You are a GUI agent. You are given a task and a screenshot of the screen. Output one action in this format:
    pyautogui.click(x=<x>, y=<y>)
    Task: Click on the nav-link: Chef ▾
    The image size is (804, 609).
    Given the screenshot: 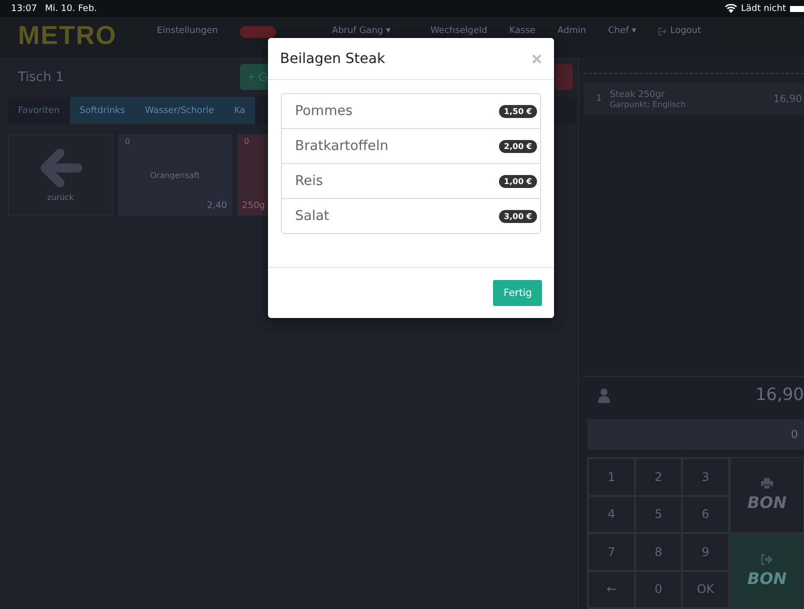 What is the action you would take?
    pyautogui.click(x=622, y=31)
    